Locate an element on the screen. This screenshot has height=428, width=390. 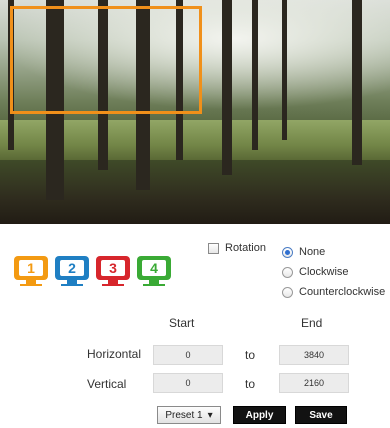
vertical-end-field: 2160 is located at coordinates (314, 383).